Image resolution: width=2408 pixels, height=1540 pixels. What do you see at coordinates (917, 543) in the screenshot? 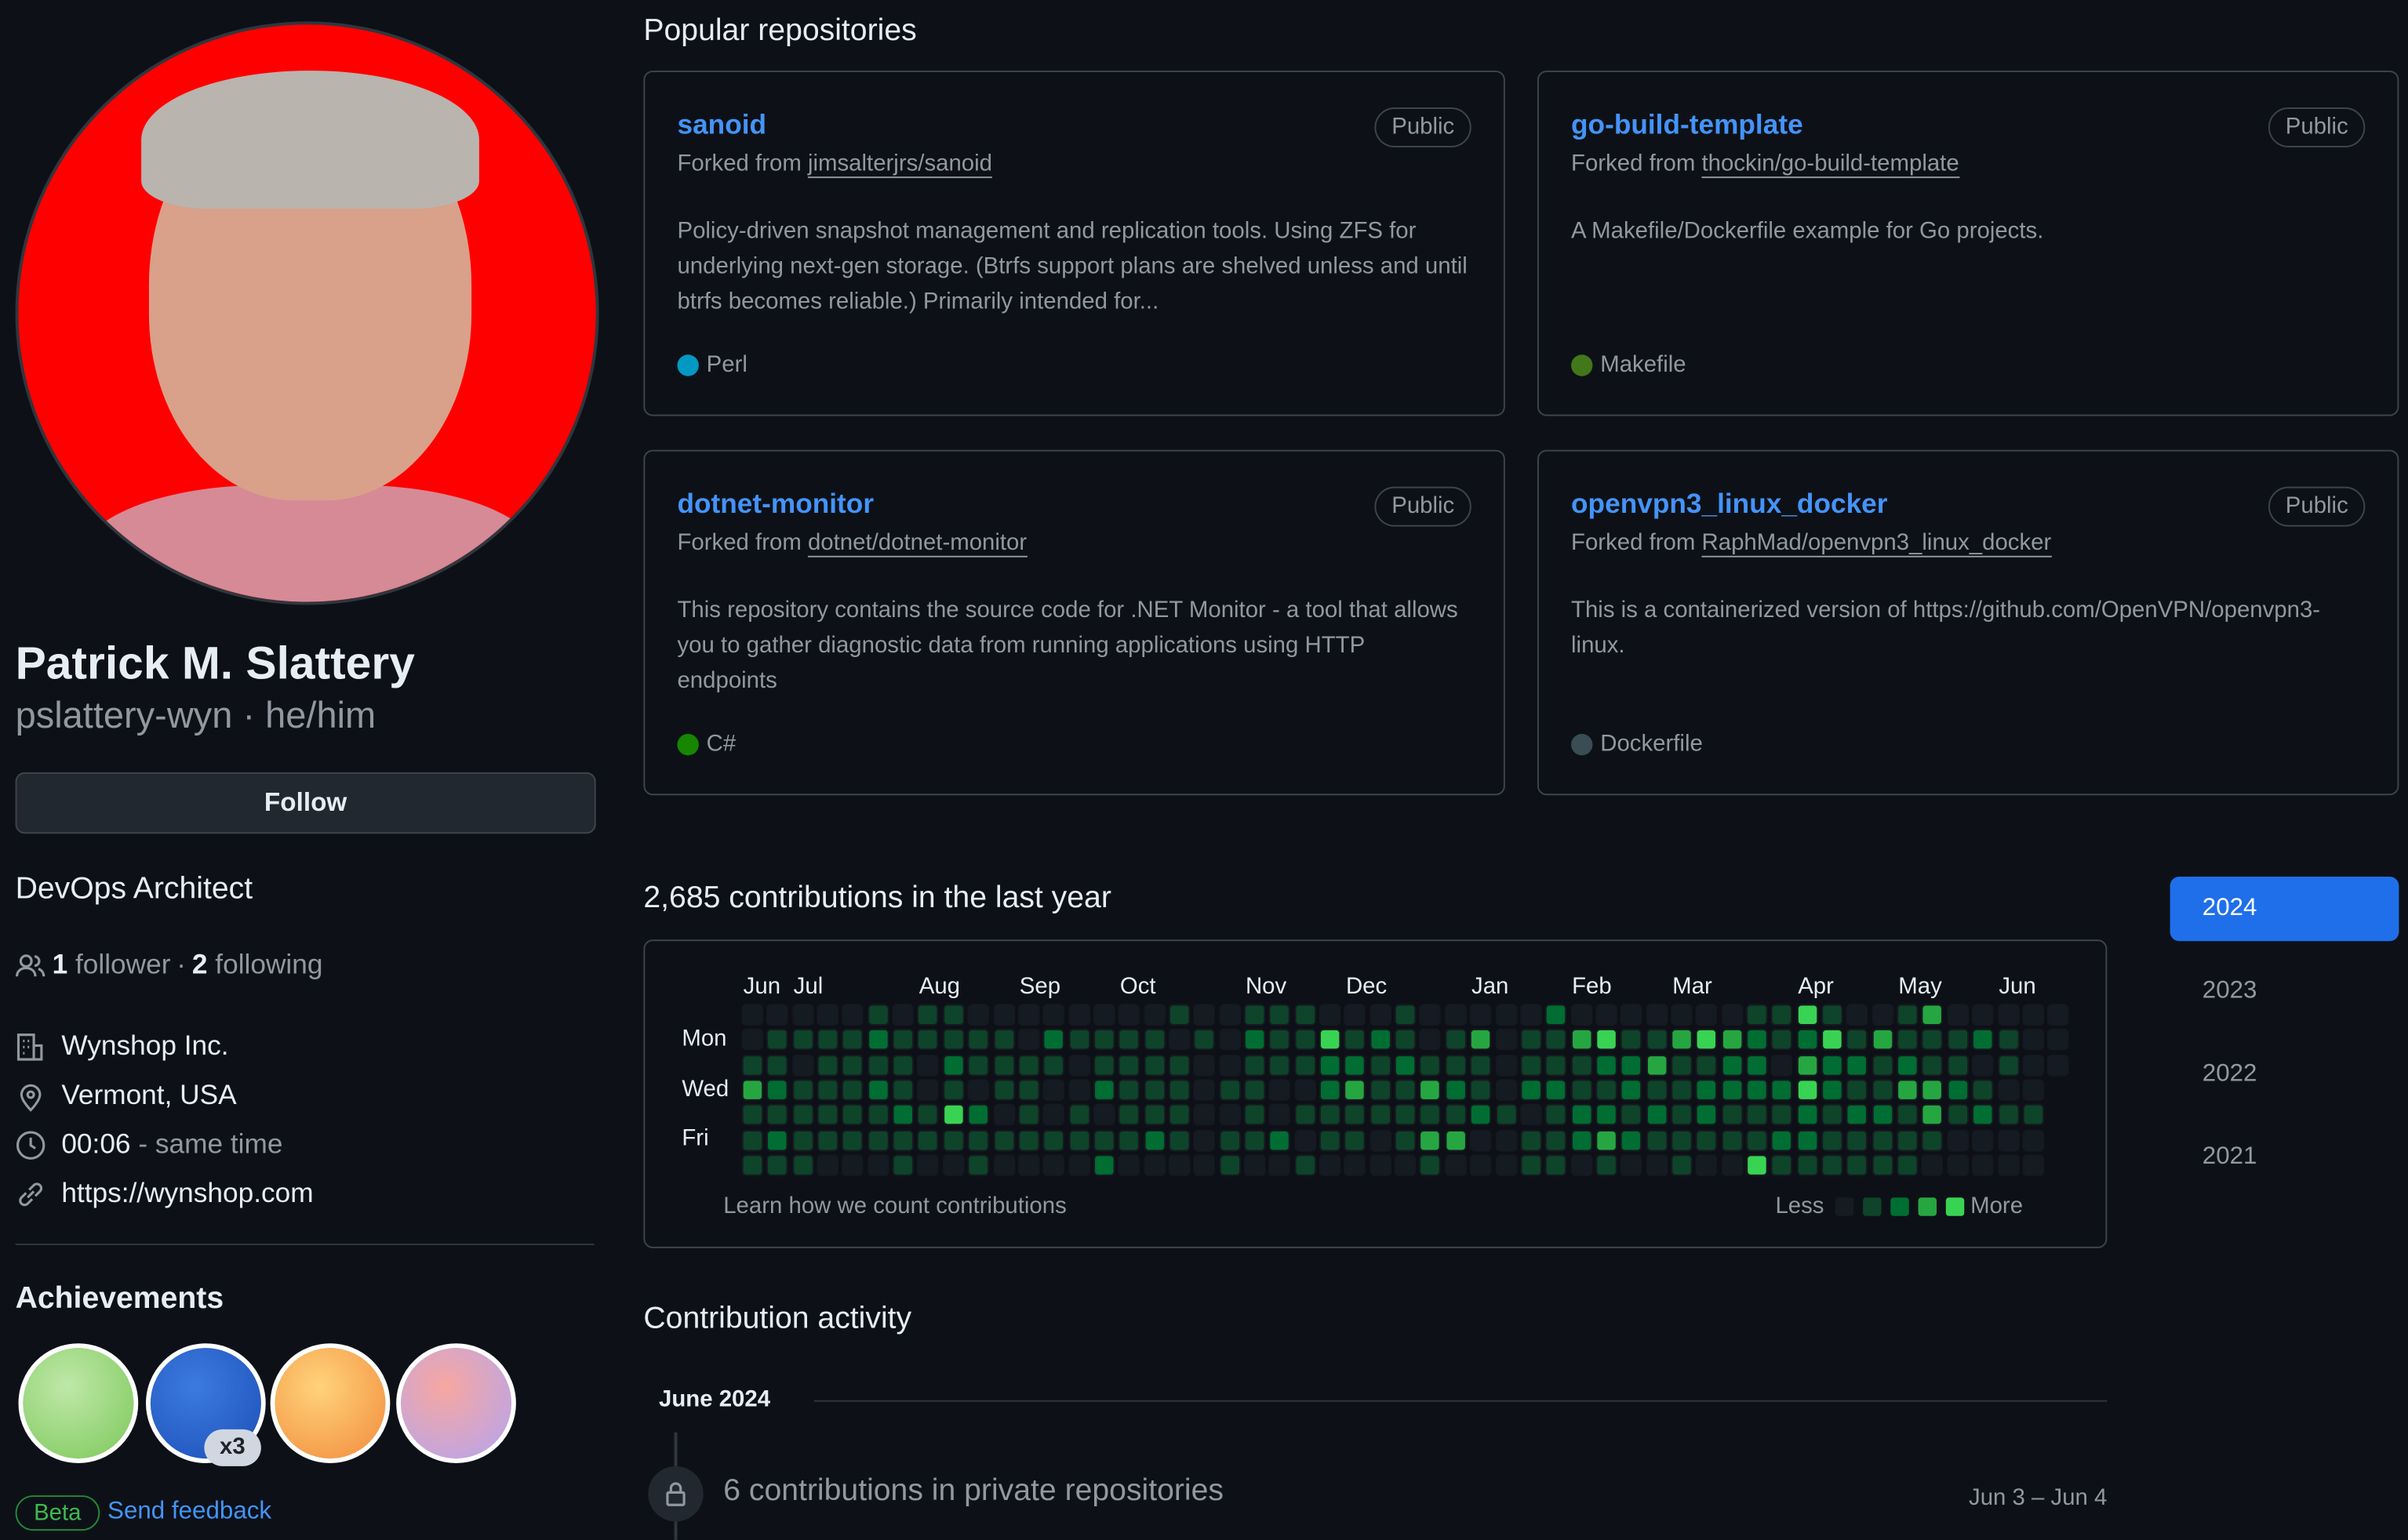
I see `fork-source-link: dotnet/dotnet-monitor` at bounding box center [917, 543].